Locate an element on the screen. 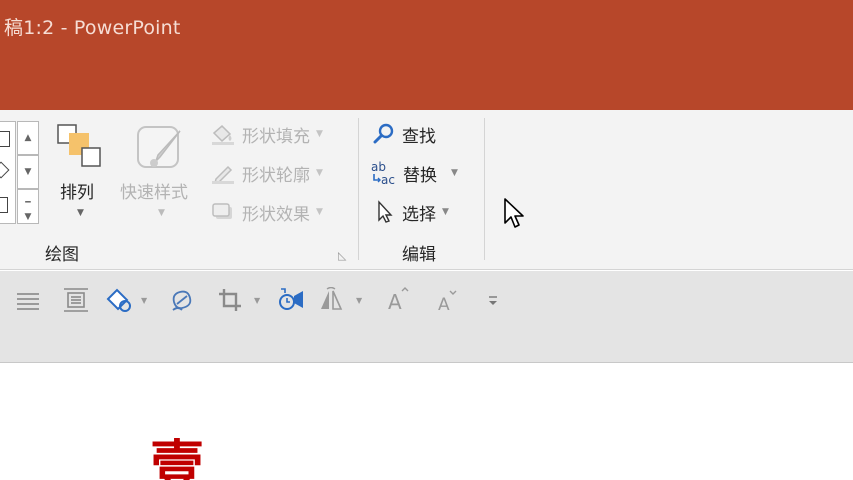  shape-gallery-list is located at coordinates (8, 172).